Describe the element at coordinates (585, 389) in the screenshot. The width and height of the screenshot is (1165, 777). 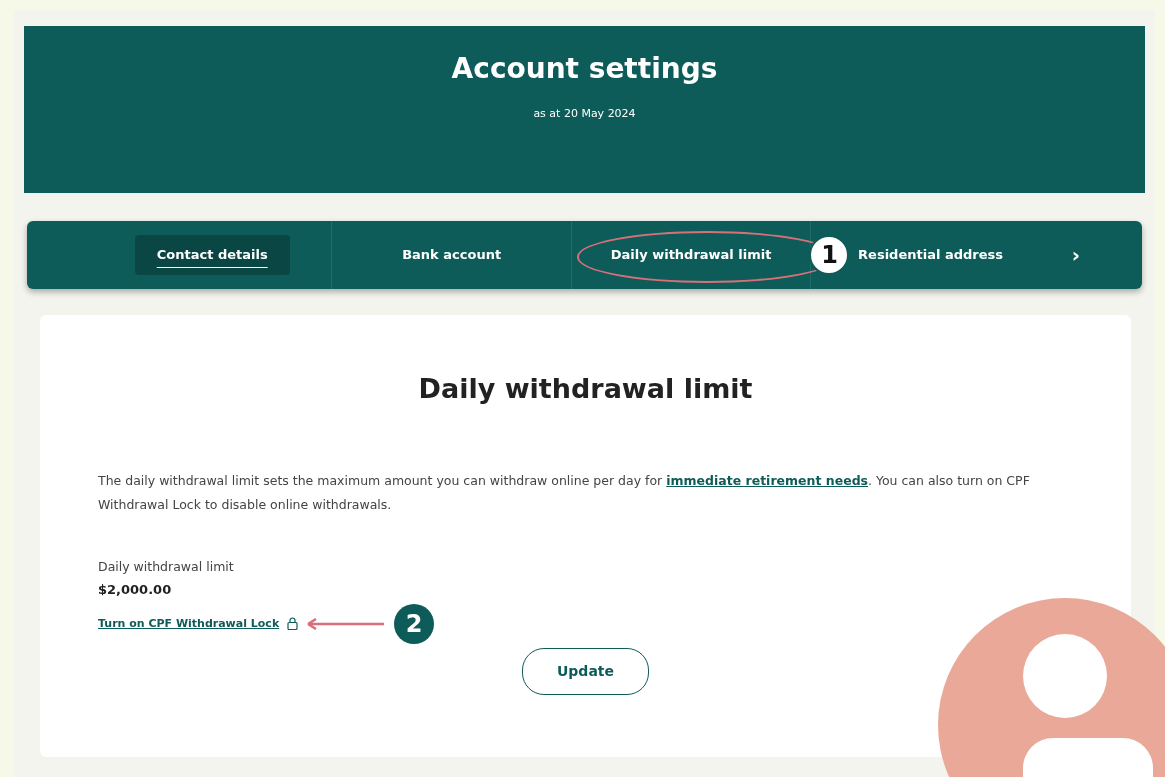
I see `section-title: Daily withdrawal limit` at that location.